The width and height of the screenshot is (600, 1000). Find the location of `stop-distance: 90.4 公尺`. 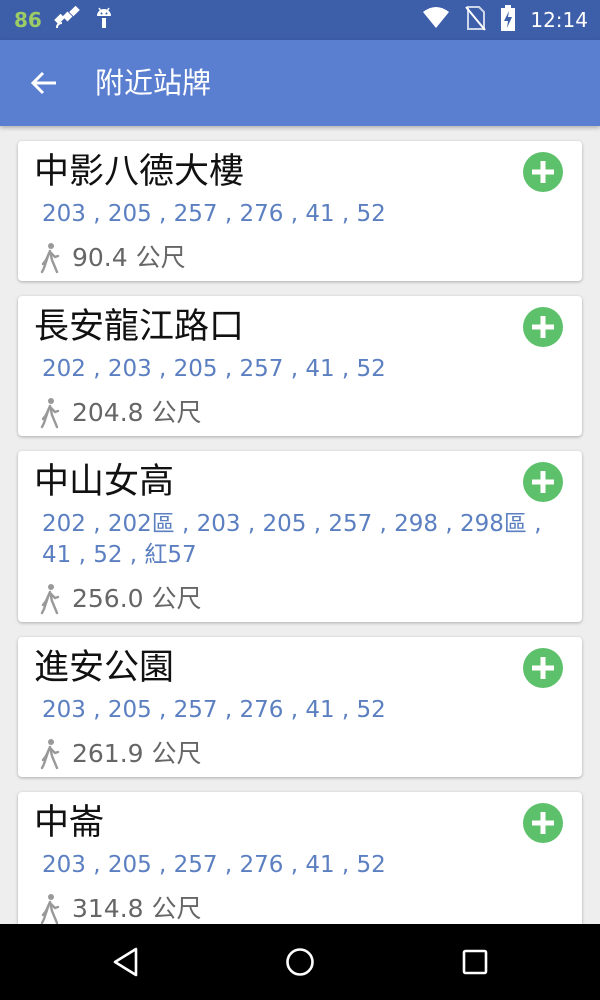

stop-distance: 90.4 公尺 is located at coordinates (129, 257).